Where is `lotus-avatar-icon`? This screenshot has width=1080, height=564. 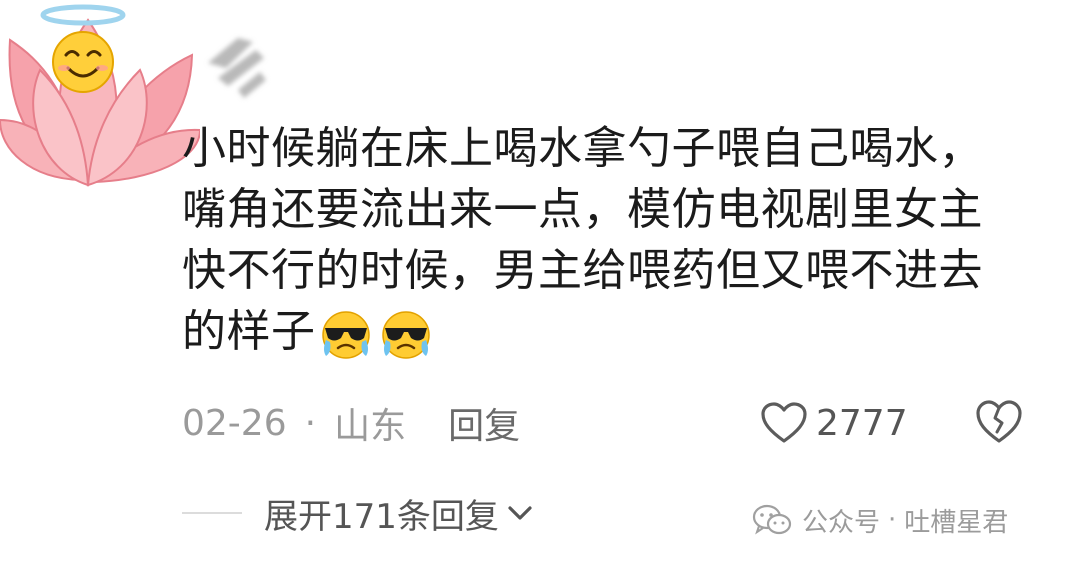
lotus-avatar-icon is located at coordinates (101, 95).